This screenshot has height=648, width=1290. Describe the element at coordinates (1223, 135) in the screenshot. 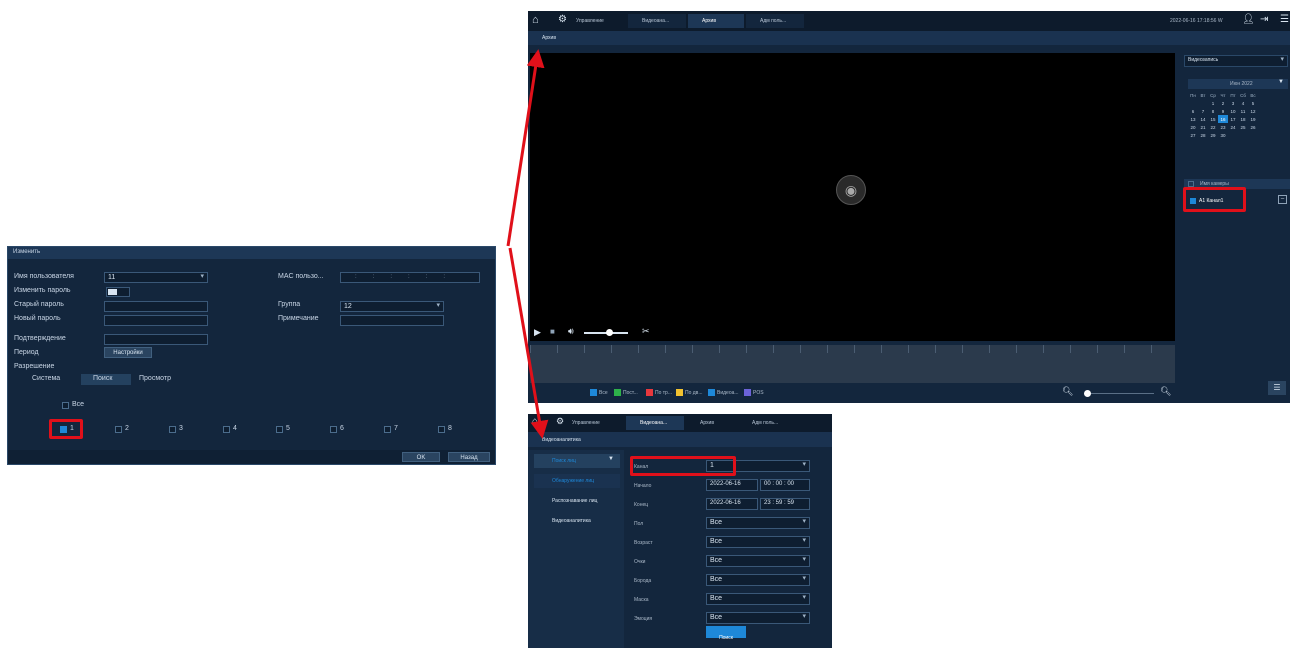

I see `calendar-day: 30` at that location.